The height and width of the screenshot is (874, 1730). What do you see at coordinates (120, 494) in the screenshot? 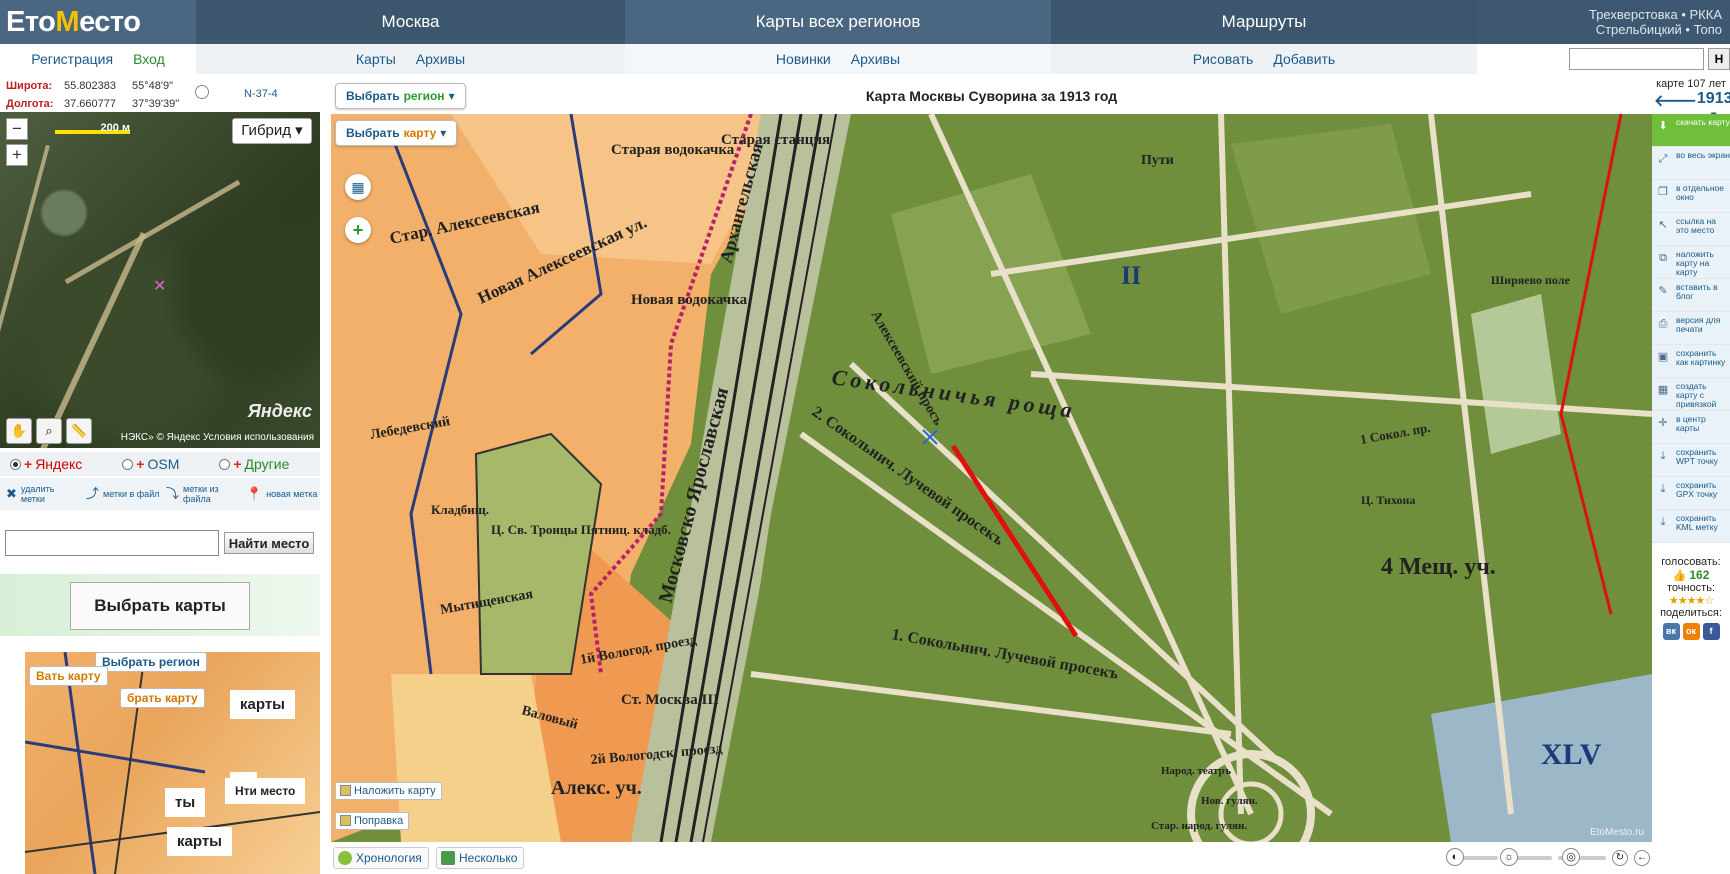
I see `marks-to-file-button: ⤴ метки в файл` at bounding box center [120, 494].